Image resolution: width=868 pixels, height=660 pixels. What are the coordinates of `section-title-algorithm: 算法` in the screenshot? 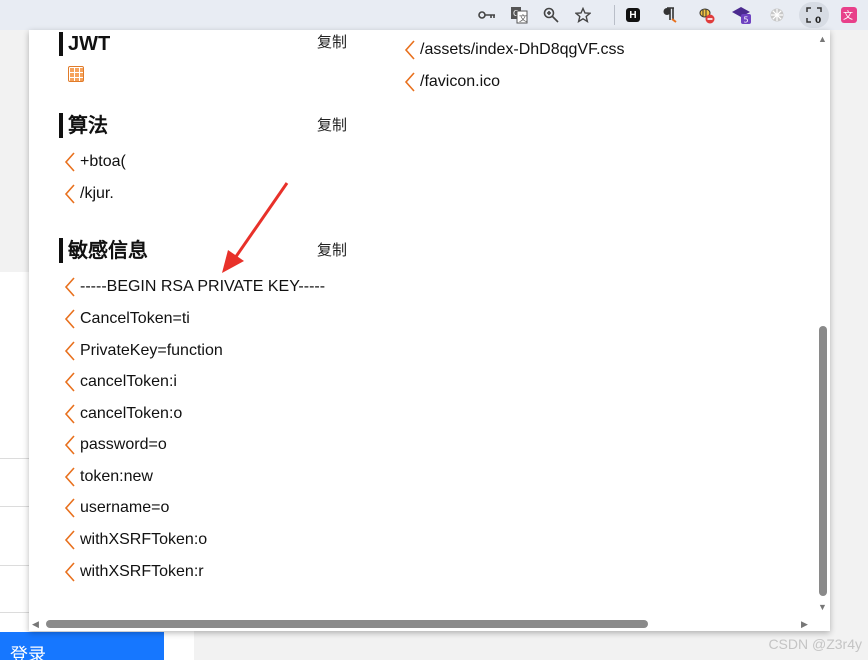 It's located at (88, 126).